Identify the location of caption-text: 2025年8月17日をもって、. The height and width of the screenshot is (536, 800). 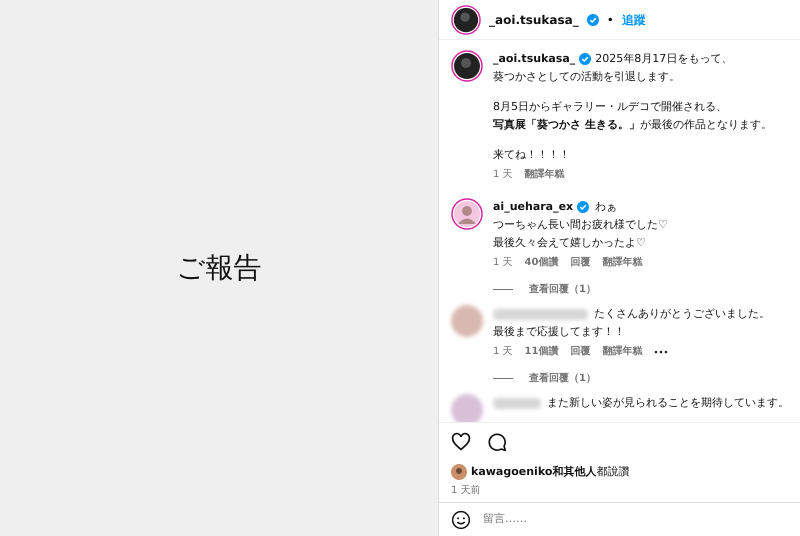
(663, 59).